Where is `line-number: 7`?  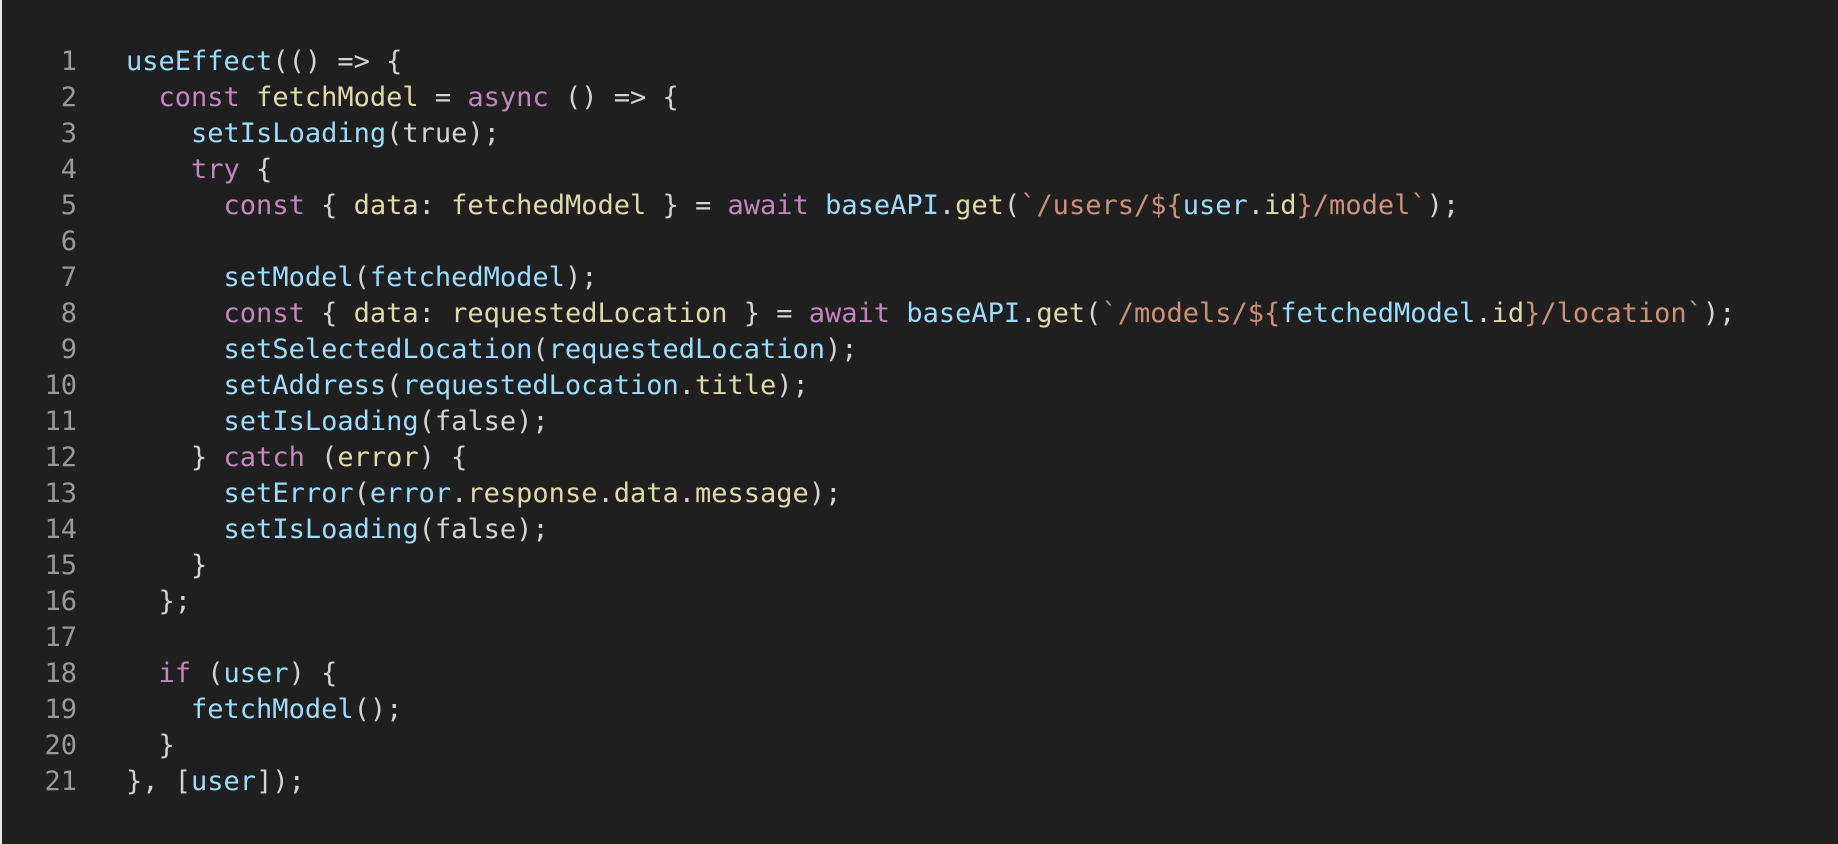
line-number: 7 is located at coordinates (68, 277).